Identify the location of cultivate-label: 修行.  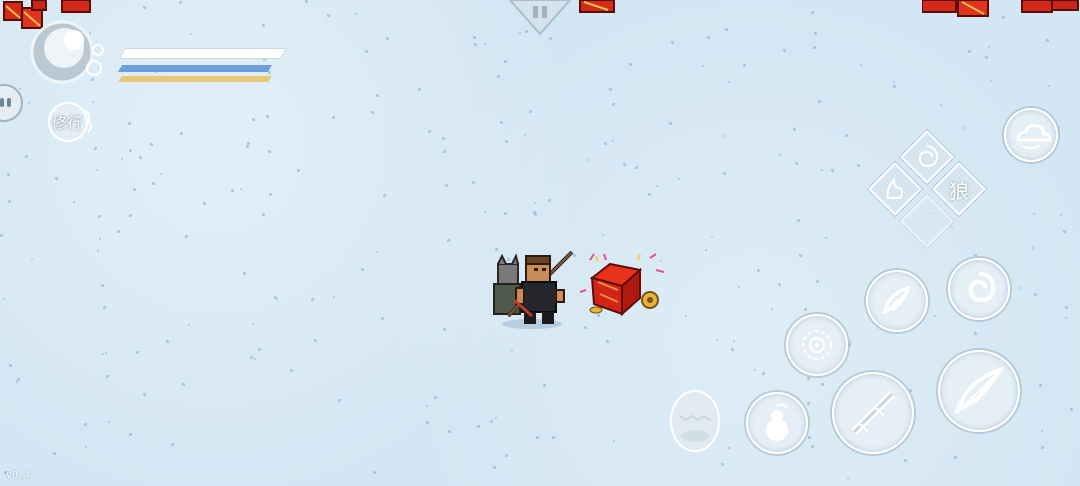
(67, 123).